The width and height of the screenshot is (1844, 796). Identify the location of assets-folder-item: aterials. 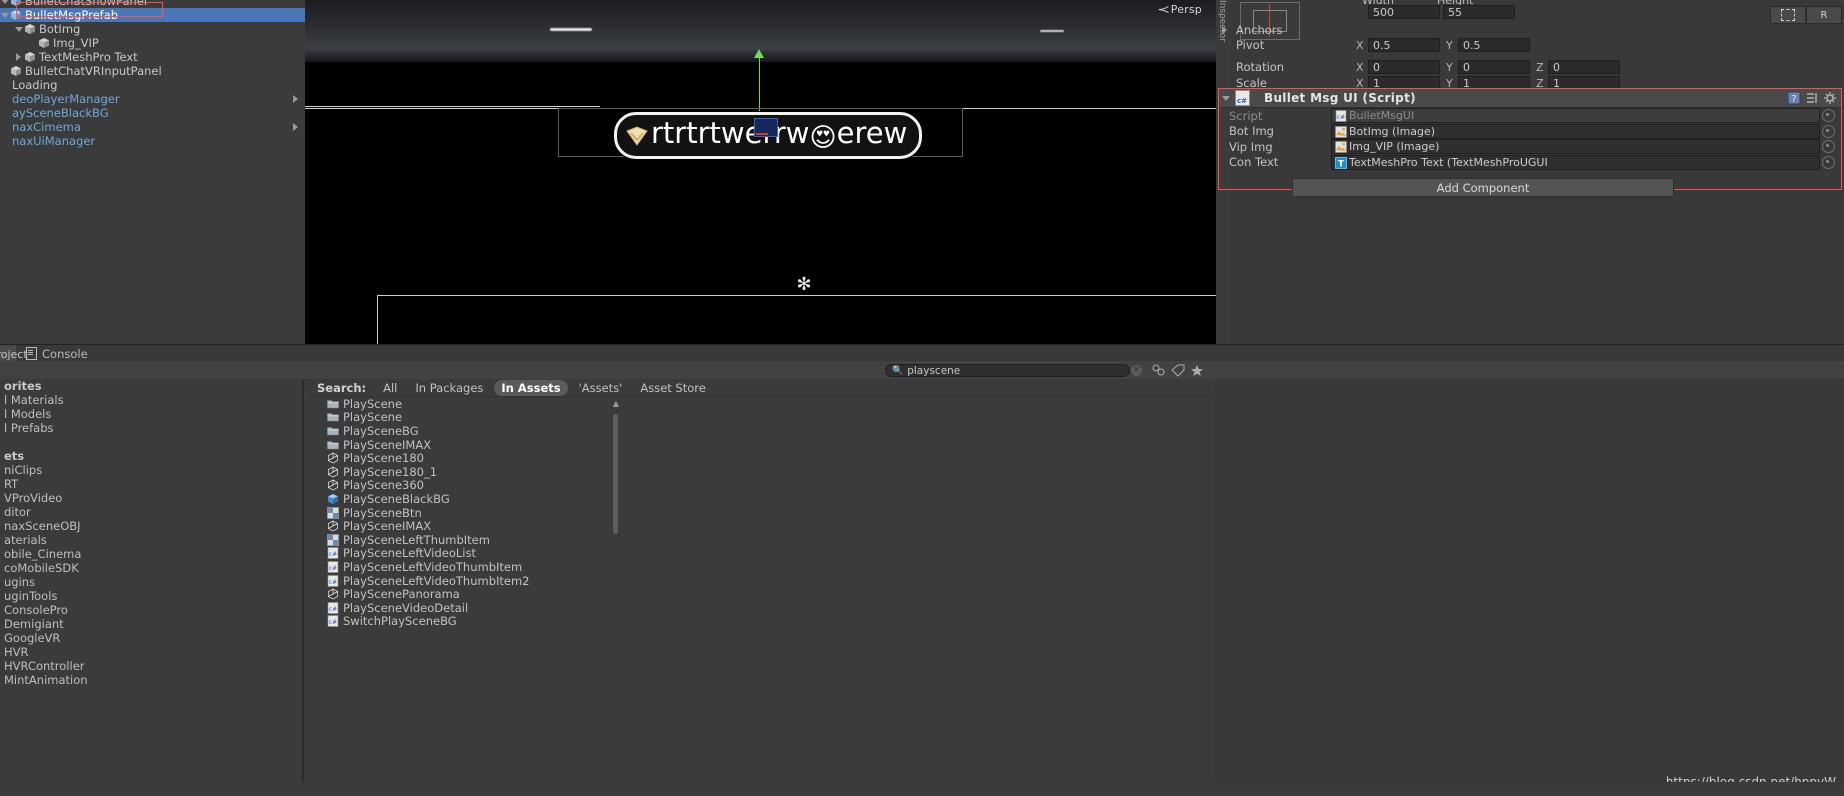
(151, 540).